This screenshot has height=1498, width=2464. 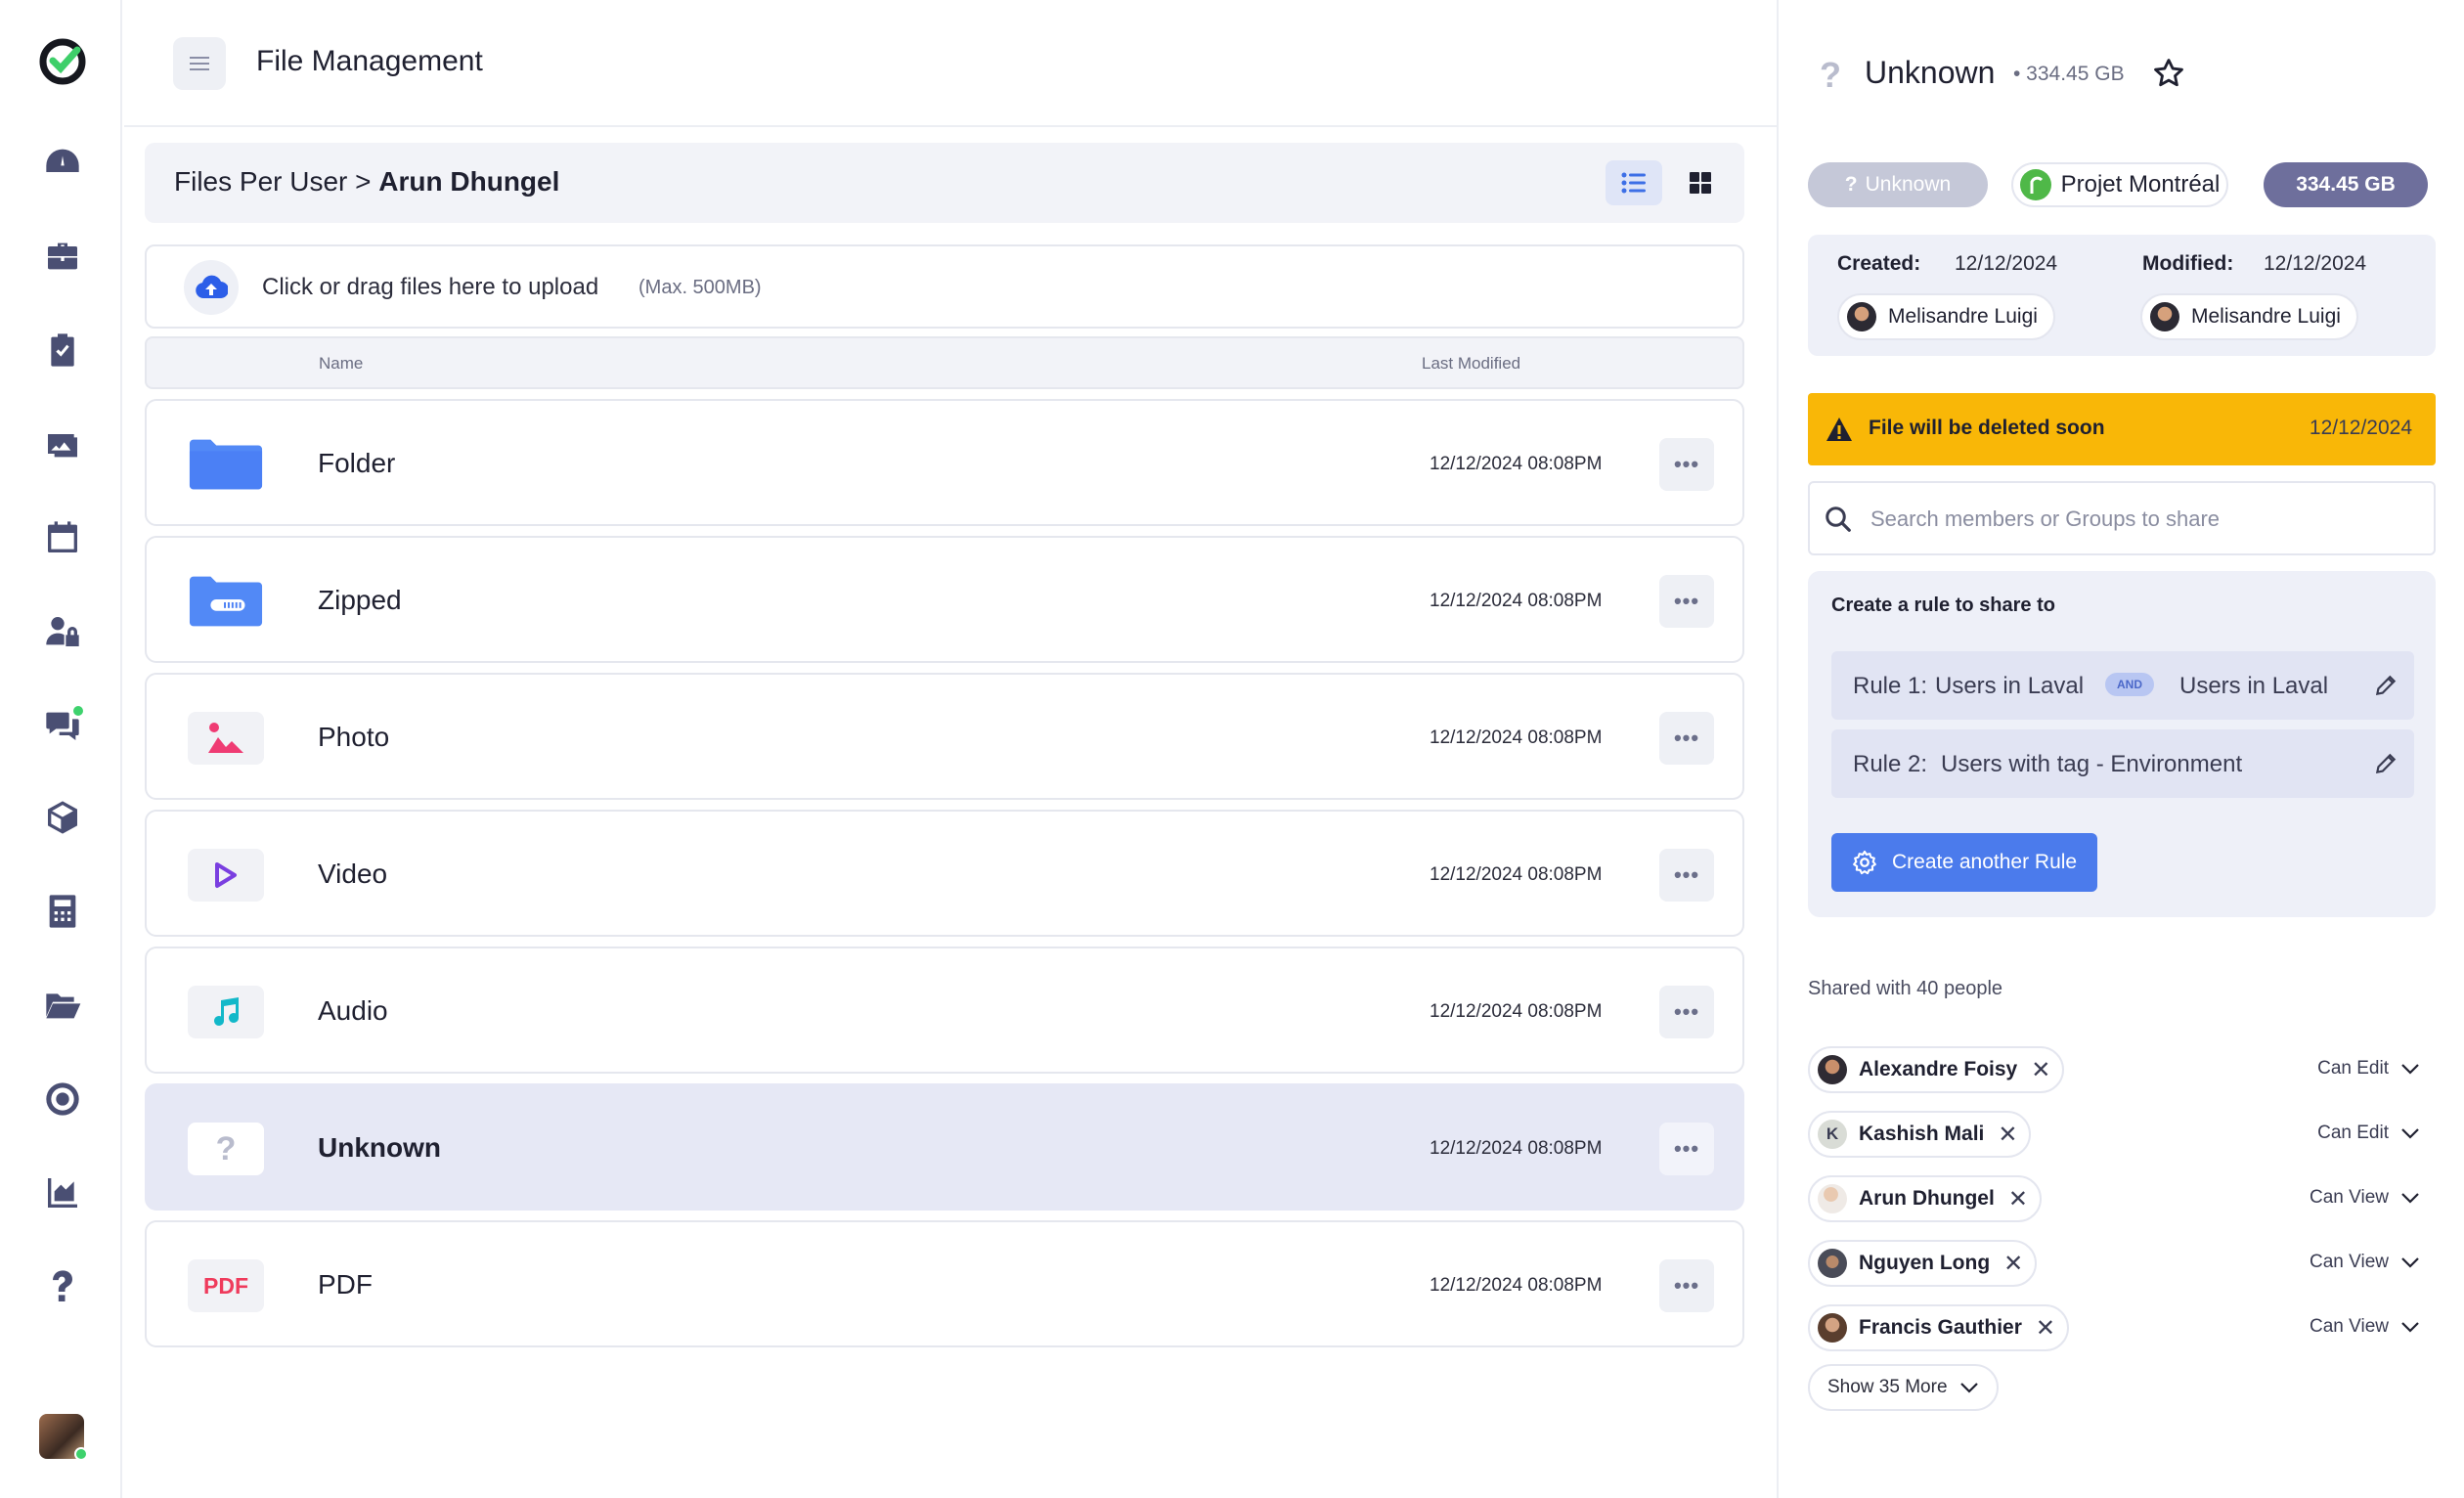 I want to click on column-name-header: Name, so click(x=341, y=364).